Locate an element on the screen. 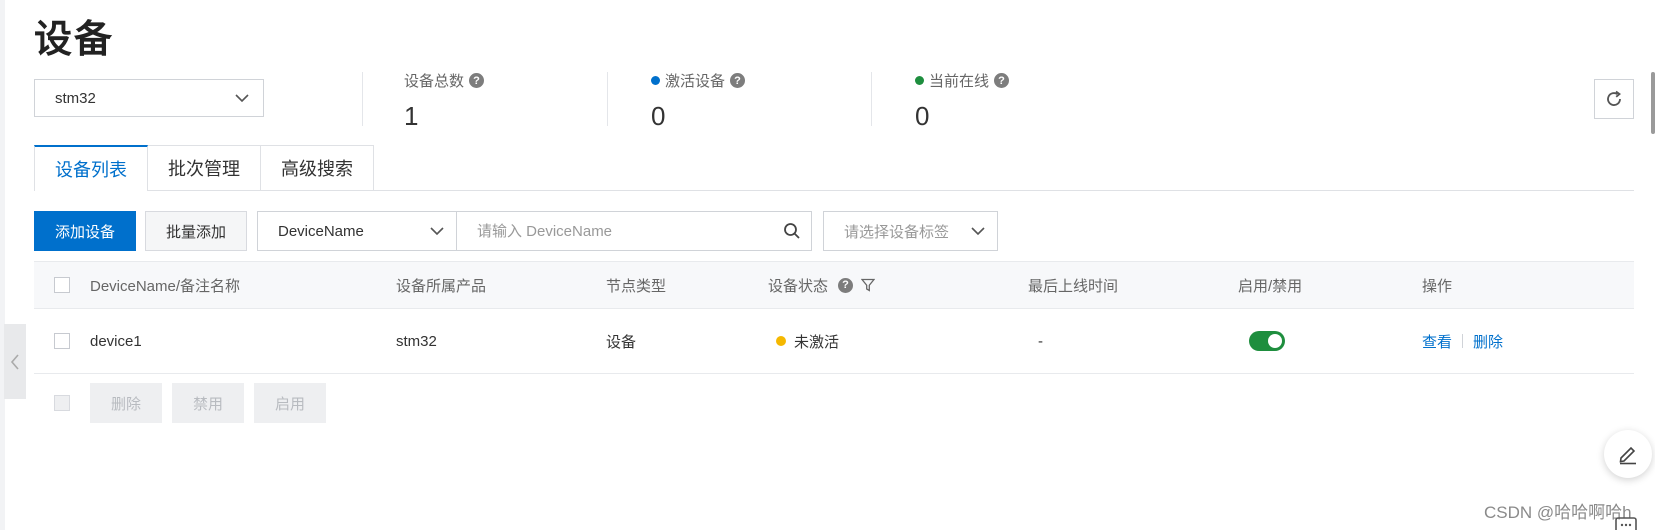 This screenshot has height=530, width=1655. device-status-cell: 未激活 is located at coordinates (807, 341).